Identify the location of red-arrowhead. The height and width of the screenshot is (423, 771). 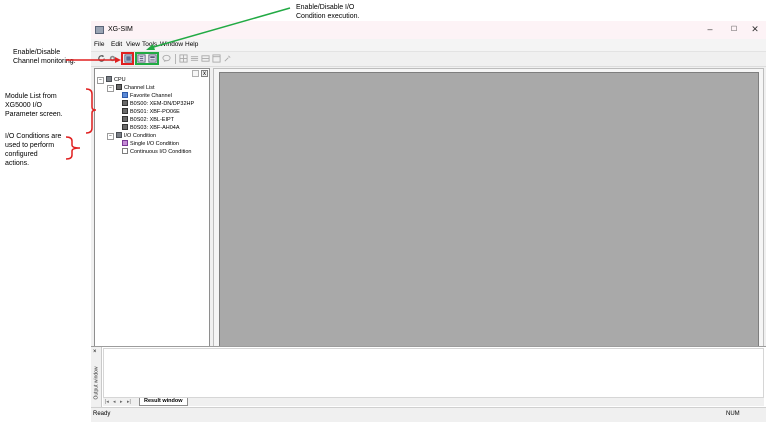
(118, 60).